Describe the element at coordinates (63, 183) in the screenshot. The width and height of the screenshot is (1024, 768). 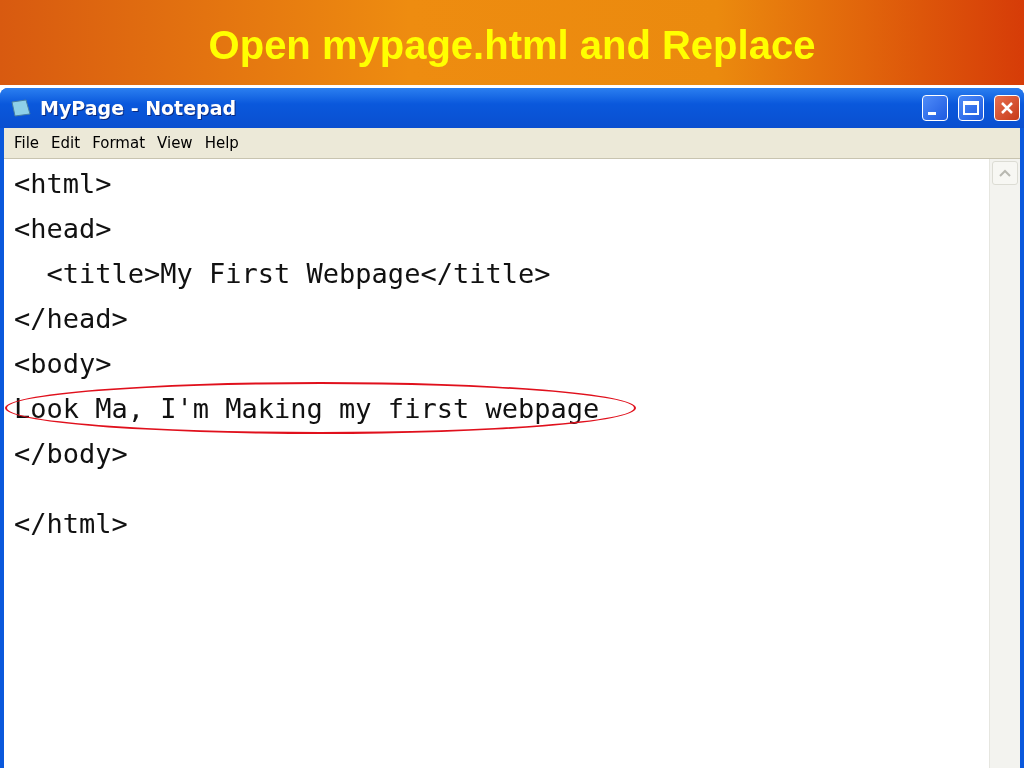
I see `code-line: <html>` at that location.